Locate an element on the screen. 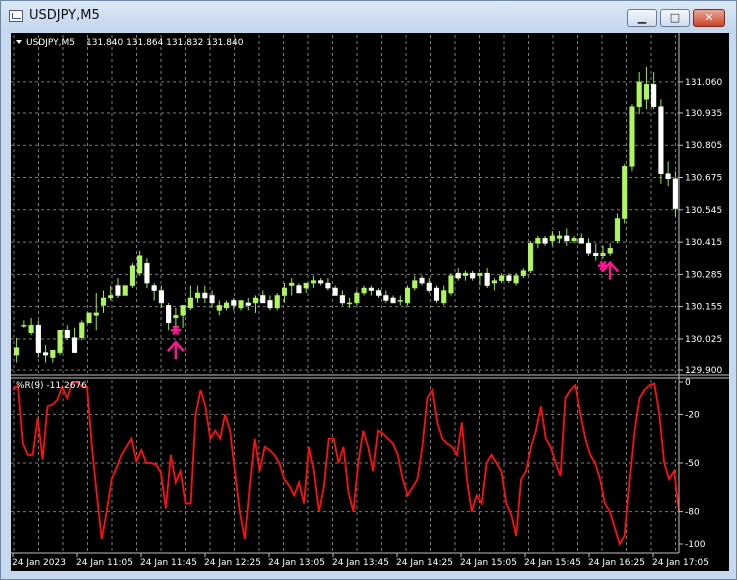  minimize-button: ▁ is located at coordinates (642, 18).